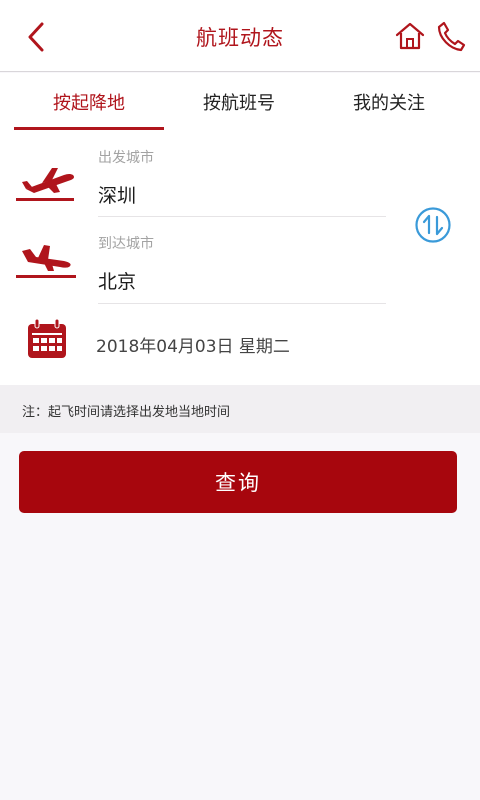 This screenshot has height=800, width=480. I want to click on tab-label: 我的关注, so click(389, 103).